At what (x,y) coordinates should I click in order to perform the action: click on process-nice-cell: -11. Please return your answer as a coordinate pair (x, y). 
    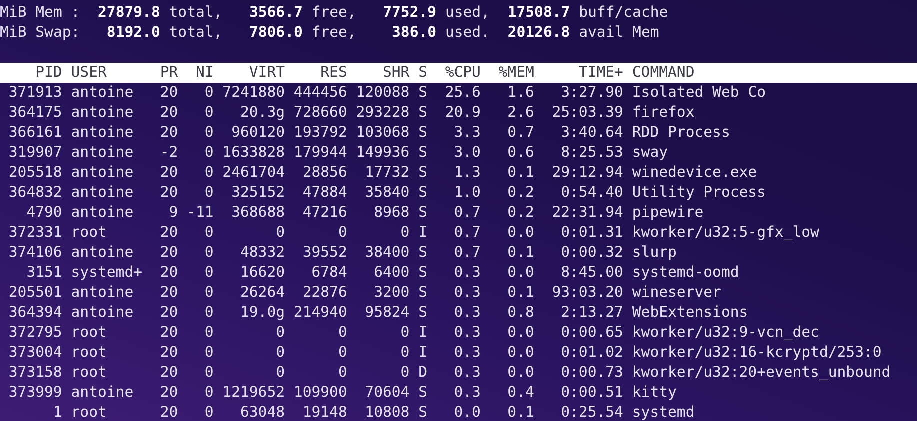
    Looking at the image, I should click on (200, 213).